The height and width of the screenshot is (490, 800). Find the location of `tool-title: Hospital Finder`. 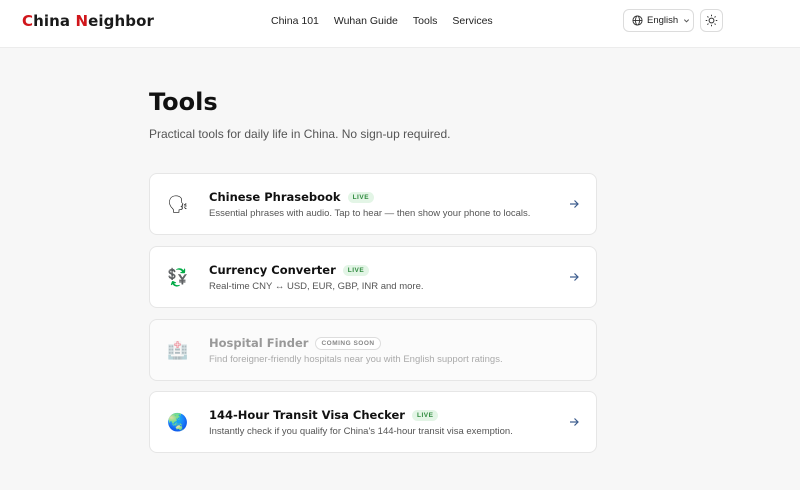

tool-title: Hospital Finder is located at coordinates (259, 343).